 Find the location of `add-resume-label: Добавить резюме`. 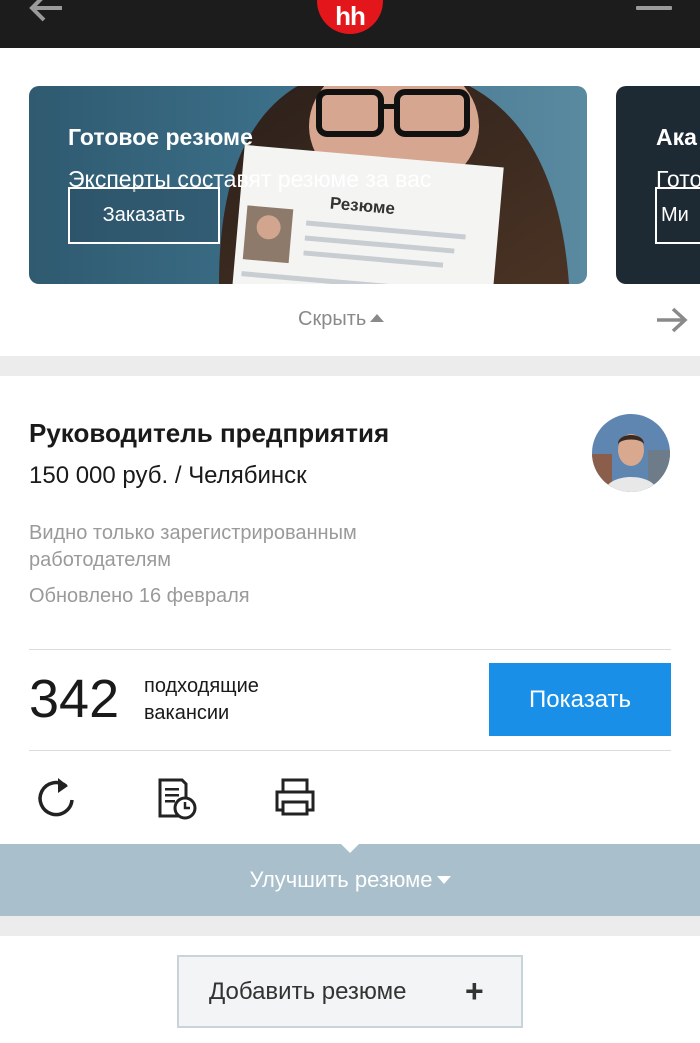

add-resume-label: Добавить резюме is located at coordinates (308, 991).